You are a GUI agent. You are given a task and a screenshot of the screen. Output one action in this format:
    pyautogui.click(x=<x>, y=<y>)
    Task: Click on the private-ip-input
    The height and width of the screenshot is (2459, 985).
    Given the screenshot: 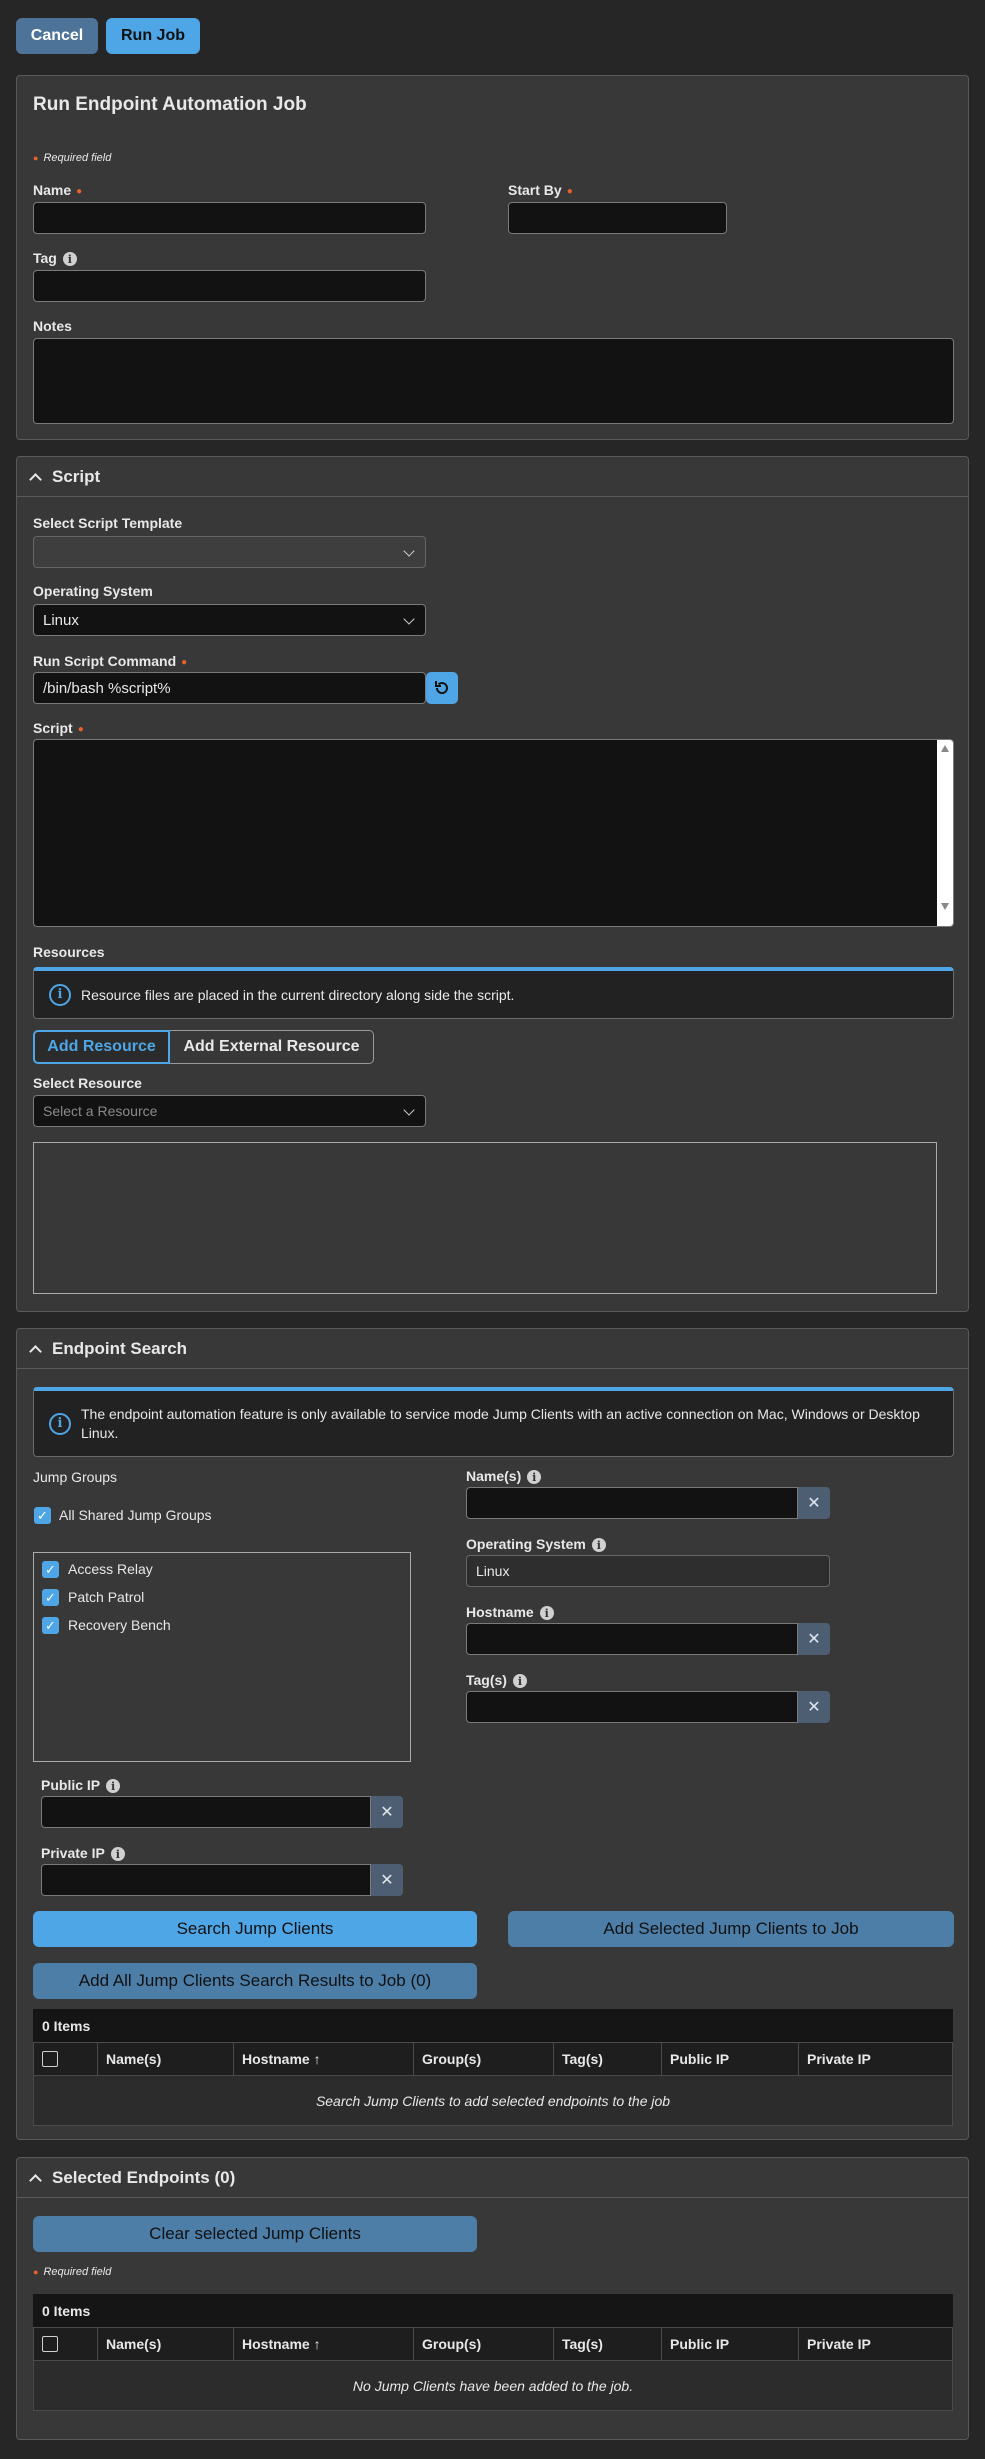 What is the action you would take?
    pyautogui.click(x=206, y=1880)
    